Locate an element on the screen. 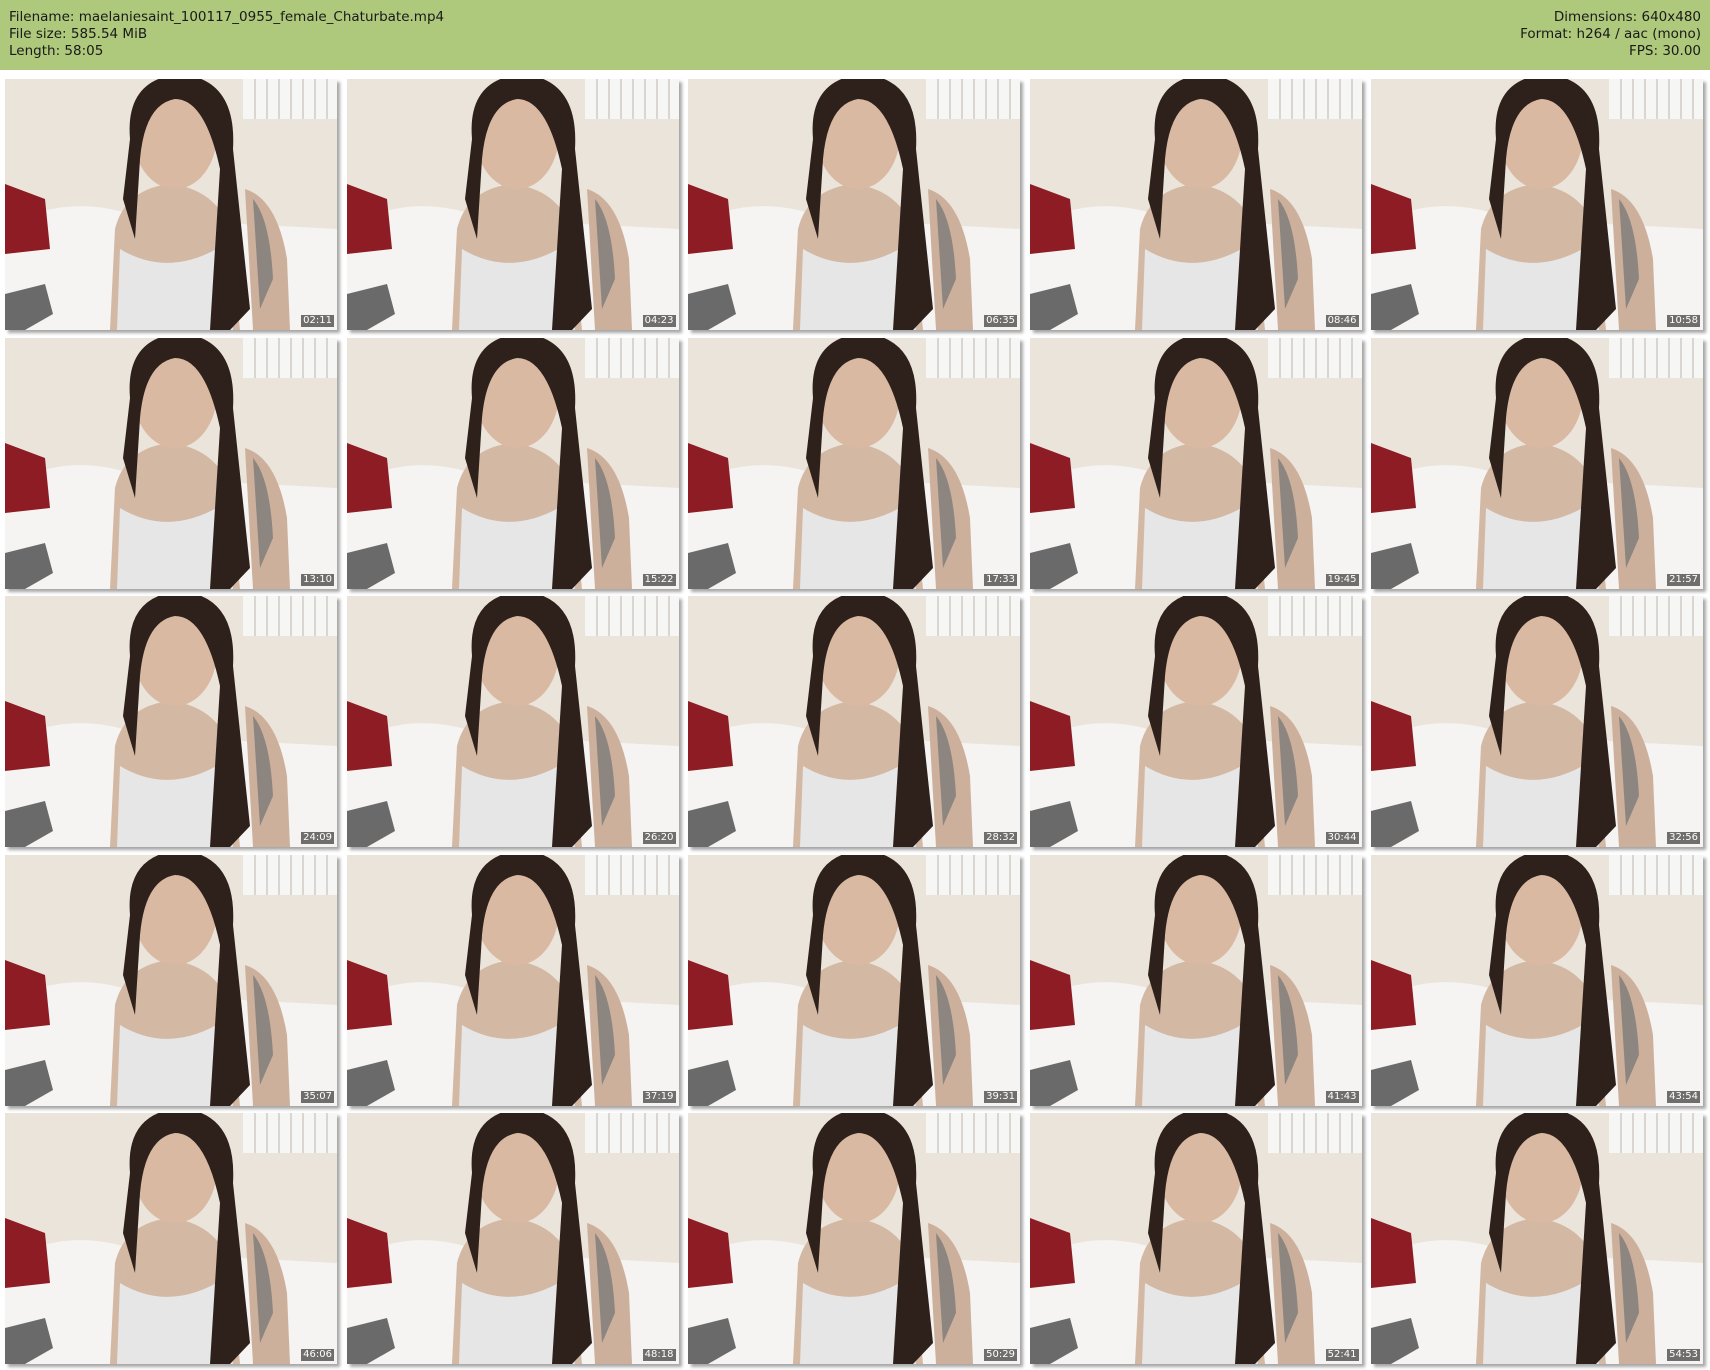 The width and height of the screenshot is (1710, 1370). length-text: Length: 58:05 is located at coordinates (56, 51).